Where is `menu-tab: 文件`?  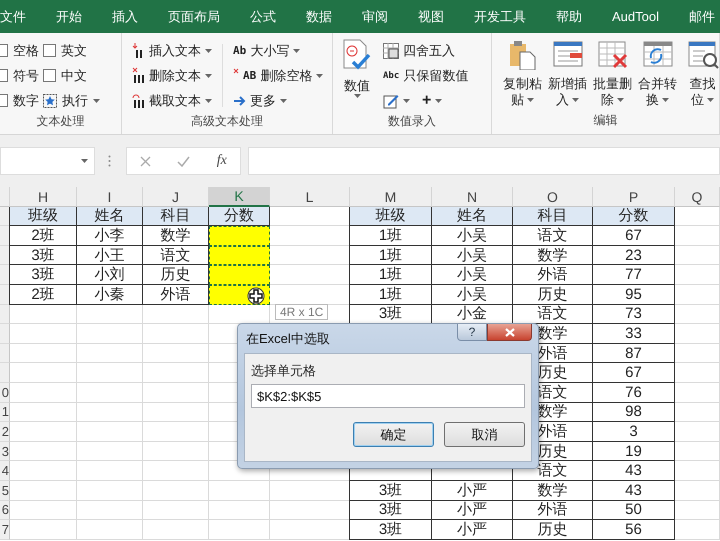 menu-tab: 文件 is located at coordinates (13, 17).